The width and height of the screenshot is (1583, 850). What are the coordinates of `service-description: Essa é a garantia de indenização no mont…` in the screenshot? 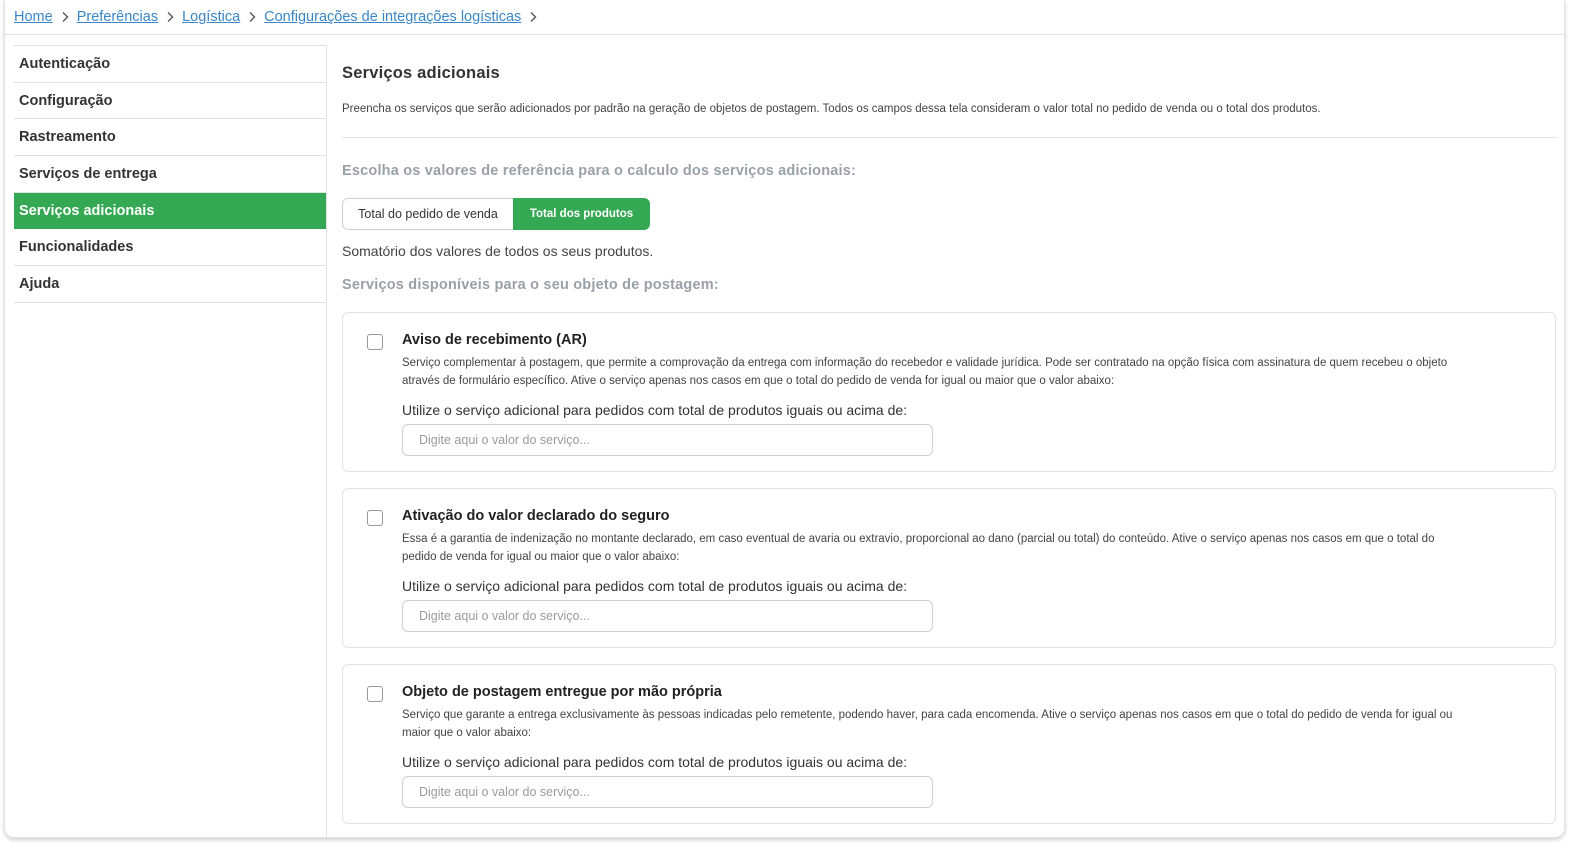 It's located at (918, 548).